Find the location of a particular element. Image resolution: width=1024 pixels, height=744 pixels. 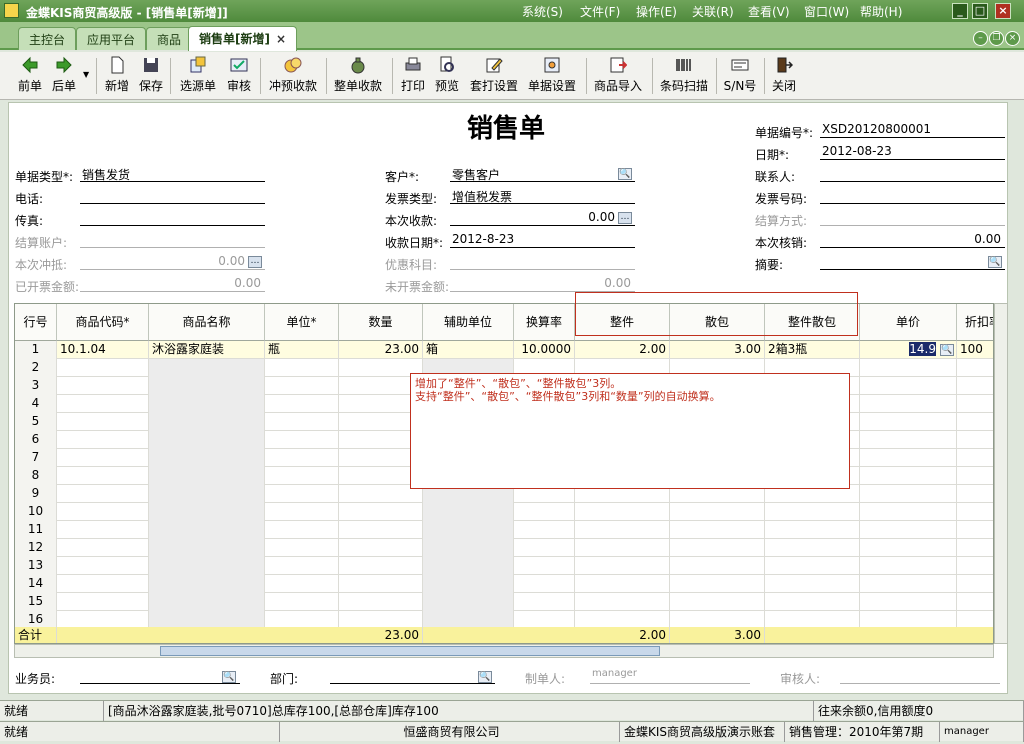

cell-name: 沐浴露家庭装 is located at coordinates (207, 350).